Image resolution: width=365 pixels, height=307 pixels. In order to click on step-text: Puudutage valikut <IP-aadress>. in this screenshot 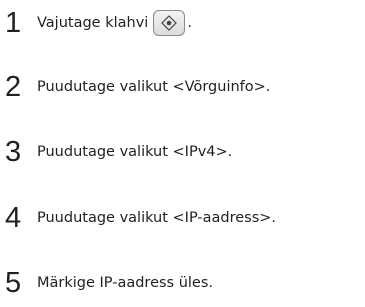, I will do `click(157, 218)`.